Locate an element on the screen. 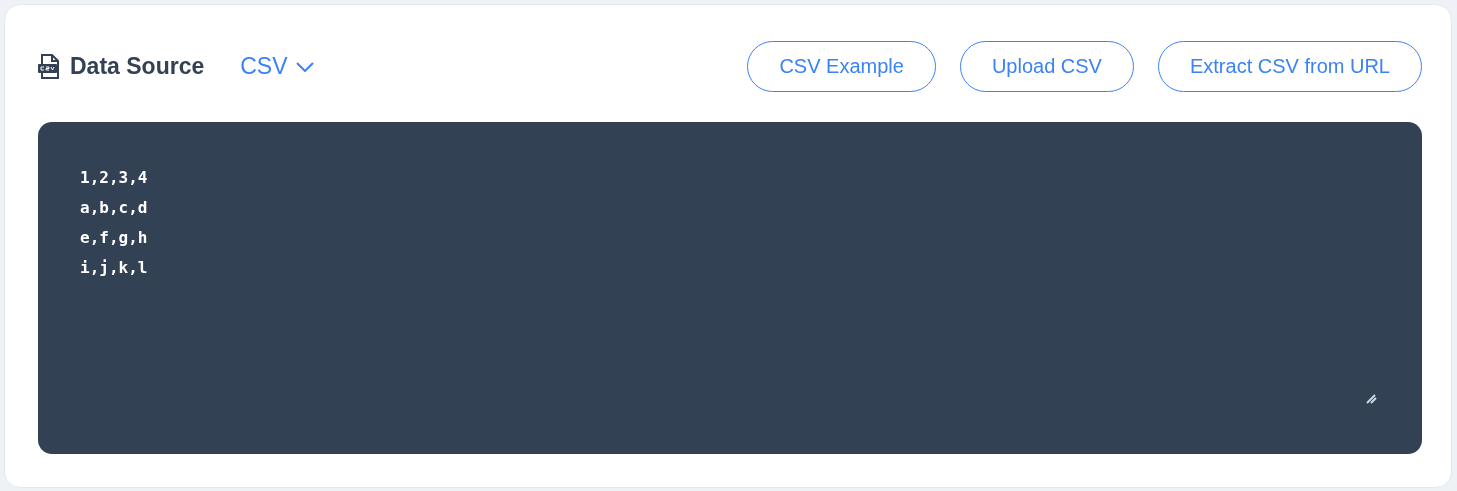  format-dropdown: CSV is located at coordinates (277, 66).